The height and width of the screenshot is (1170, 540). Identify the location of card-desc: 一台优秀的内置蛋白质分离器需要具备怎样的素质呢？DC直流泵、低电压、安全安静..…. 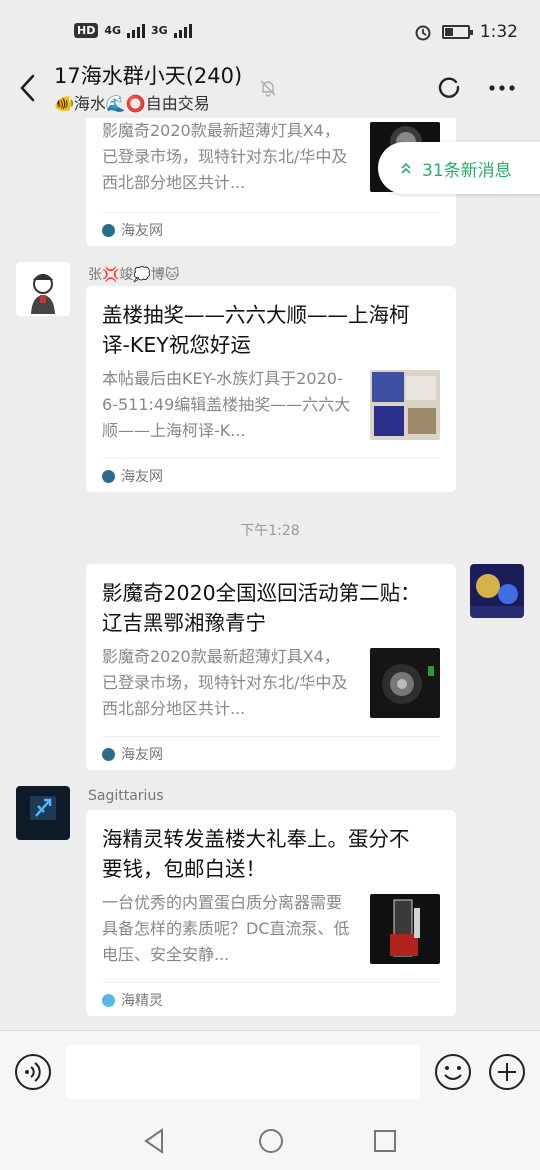
(226, 928).